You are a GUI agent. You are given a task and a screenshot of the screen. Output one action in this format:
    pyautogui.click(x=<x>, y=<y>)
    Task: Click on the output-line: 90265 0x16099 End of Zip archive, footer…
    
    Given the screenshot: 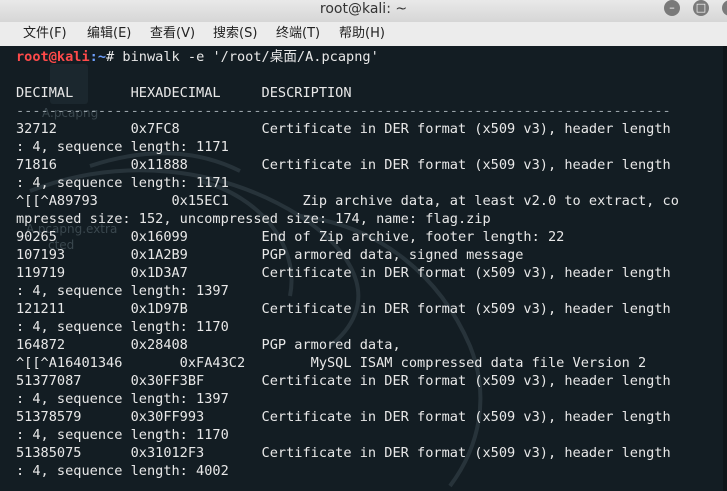 What is the action you would take?
    pyautogui.click(x=290, y=237)
    